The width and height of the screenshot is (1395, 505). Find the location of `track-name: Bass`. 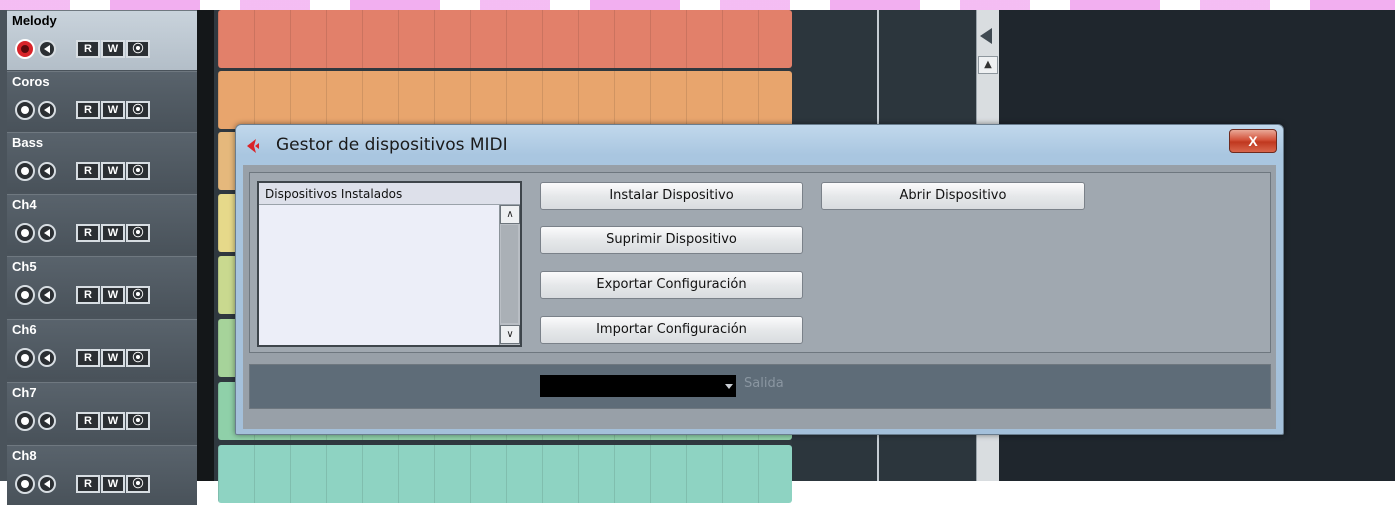

track-name: Bass is located at coordinates (28, 142).